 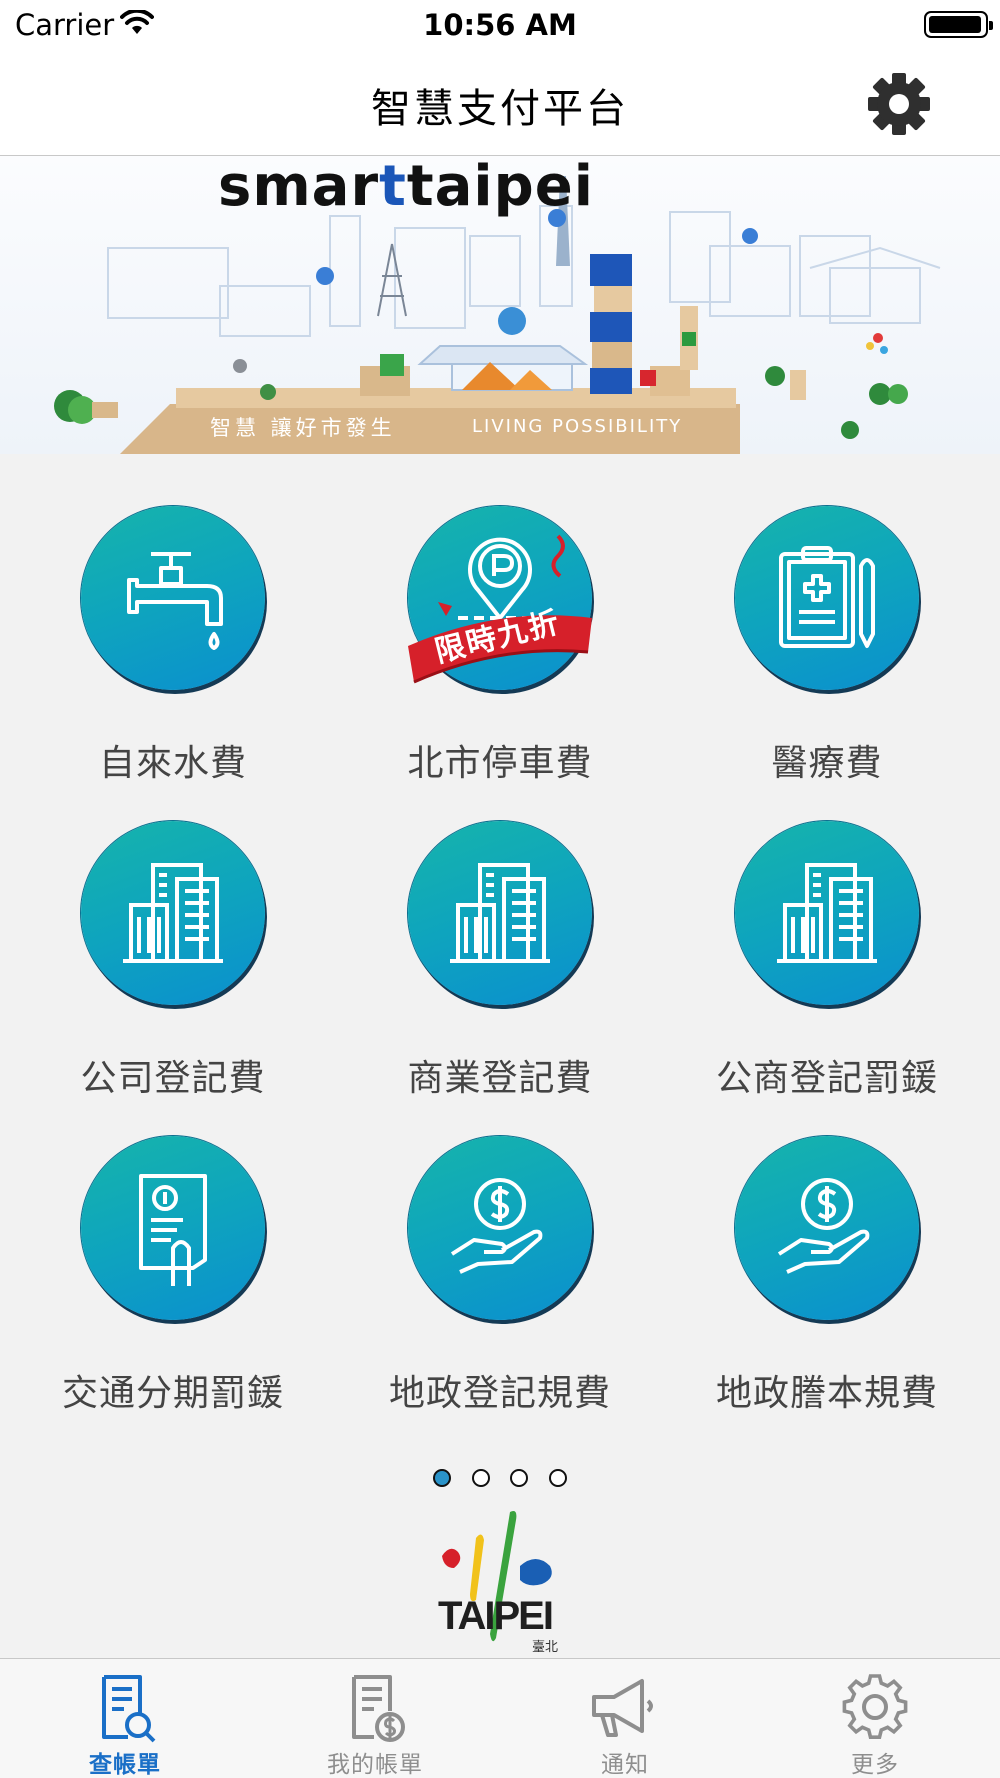 I want to click on tab-label: 通知, so click(x=625, y=1765).